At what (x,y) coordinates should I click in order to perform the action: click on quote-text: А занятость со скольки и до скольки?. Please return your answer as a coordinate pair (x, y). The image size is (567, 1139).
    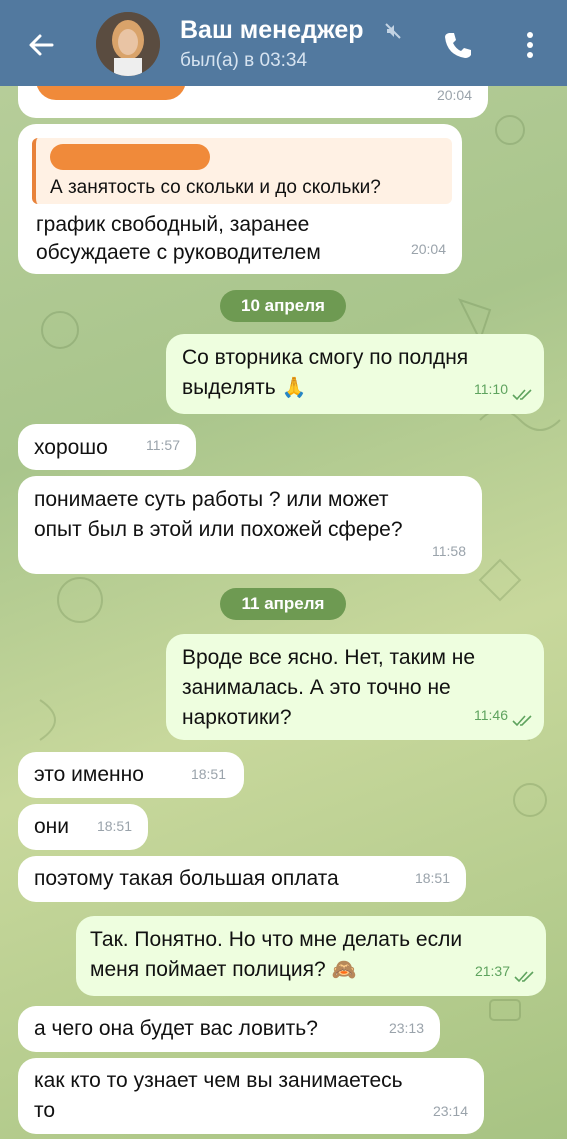
    Looking at the image, I should click on (215, 187).